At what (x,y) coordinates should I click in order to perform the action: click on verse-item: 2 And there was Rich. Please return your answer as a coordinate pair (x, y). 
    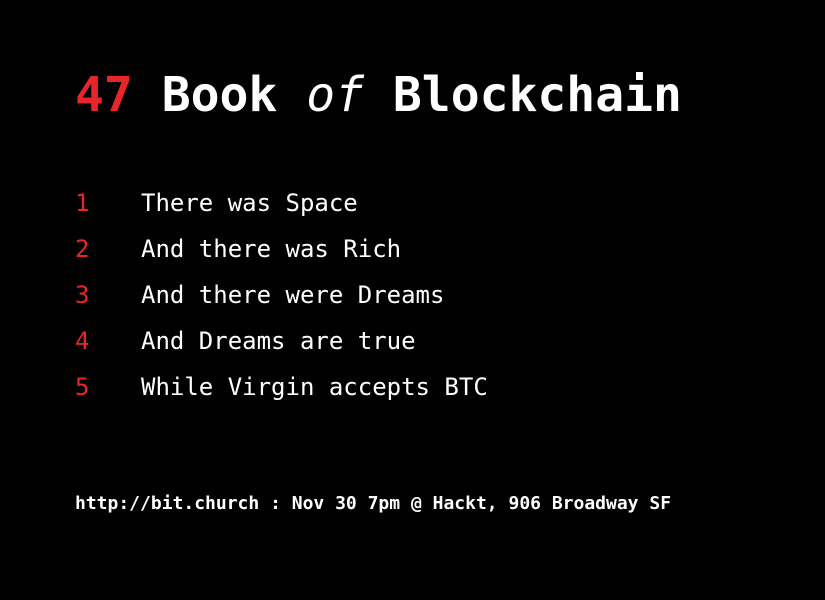
    Looking at the image, I should click on (281, 249).